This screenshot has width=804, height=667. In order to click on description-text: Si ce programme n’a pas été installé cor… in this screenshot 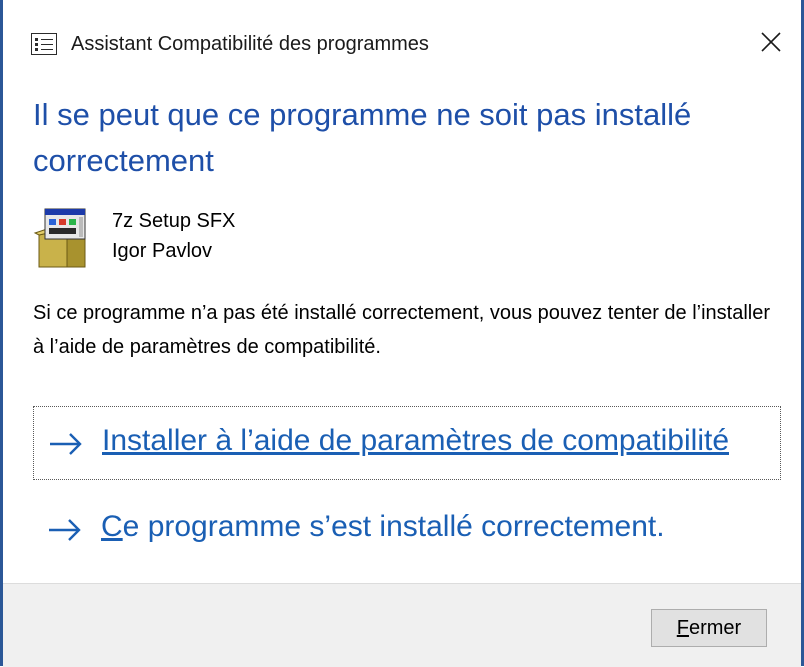, I will do `click(402, 330)`.